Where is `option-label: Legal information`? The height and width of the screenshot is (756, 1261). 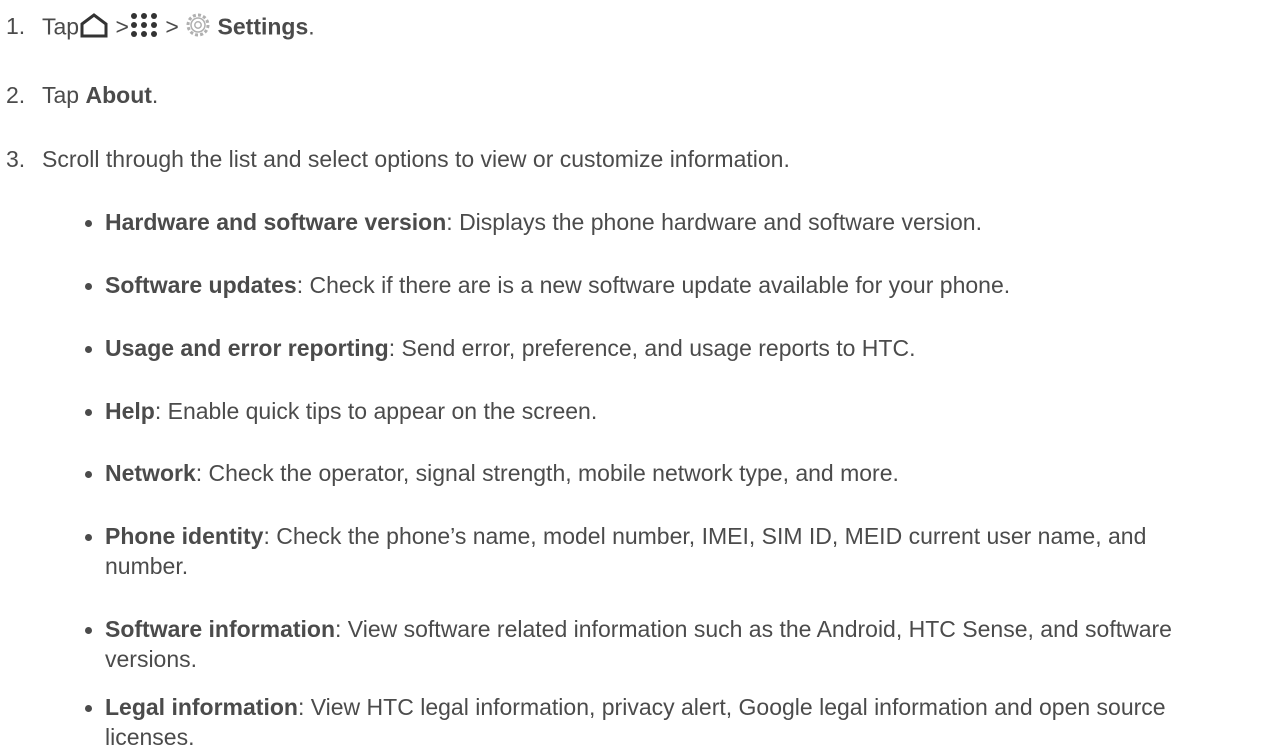 option-label: Legal information is located at coordinates (201, 707).